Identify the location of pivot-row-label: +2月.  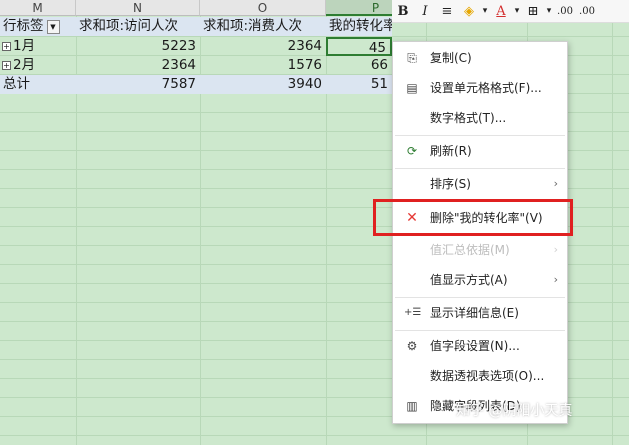
(38, 65).